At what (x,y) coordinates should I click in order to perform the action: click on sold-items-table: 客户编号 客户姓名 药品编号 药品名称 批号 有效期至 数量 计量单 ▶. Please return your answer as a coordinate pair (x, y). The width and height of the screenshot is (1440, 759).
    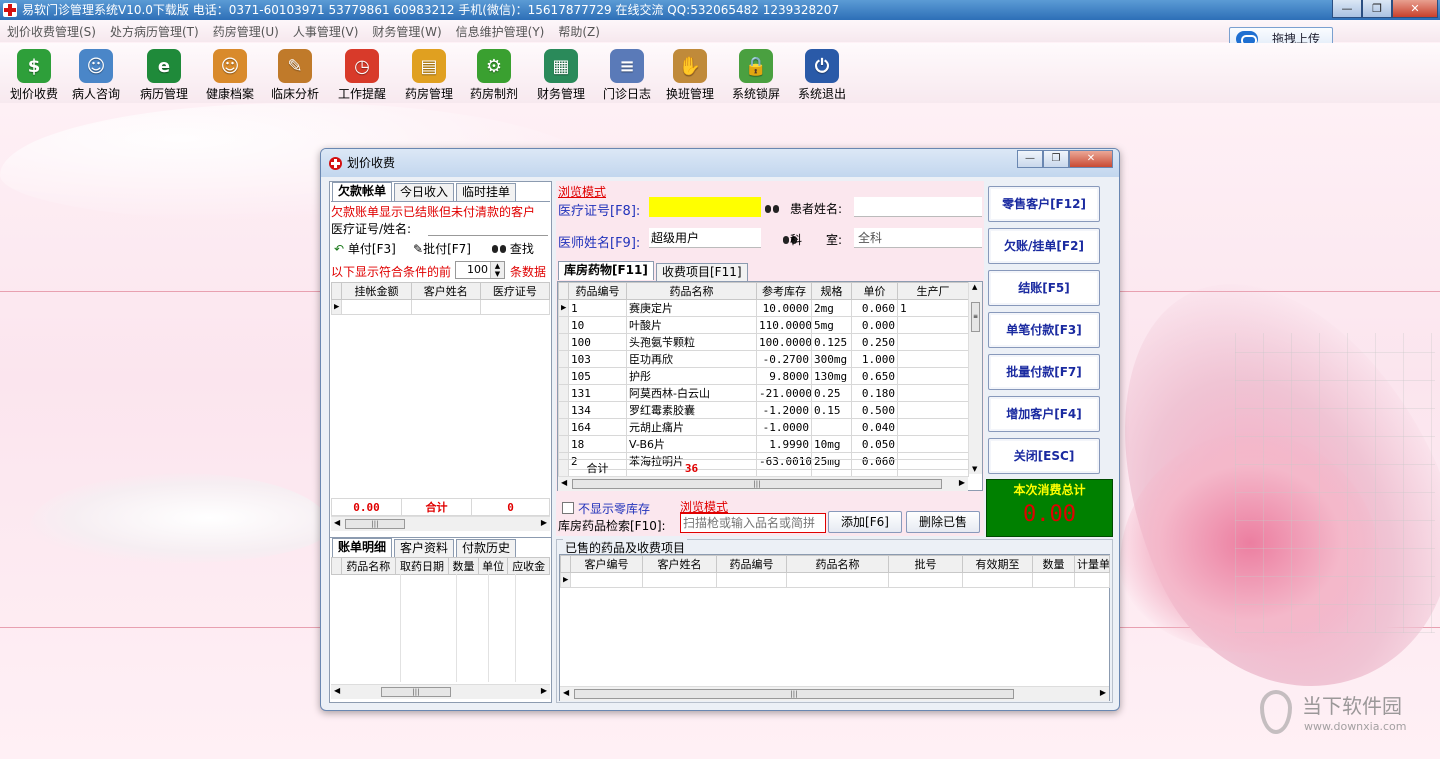
    Looking at the image, I should click on (835, 571).